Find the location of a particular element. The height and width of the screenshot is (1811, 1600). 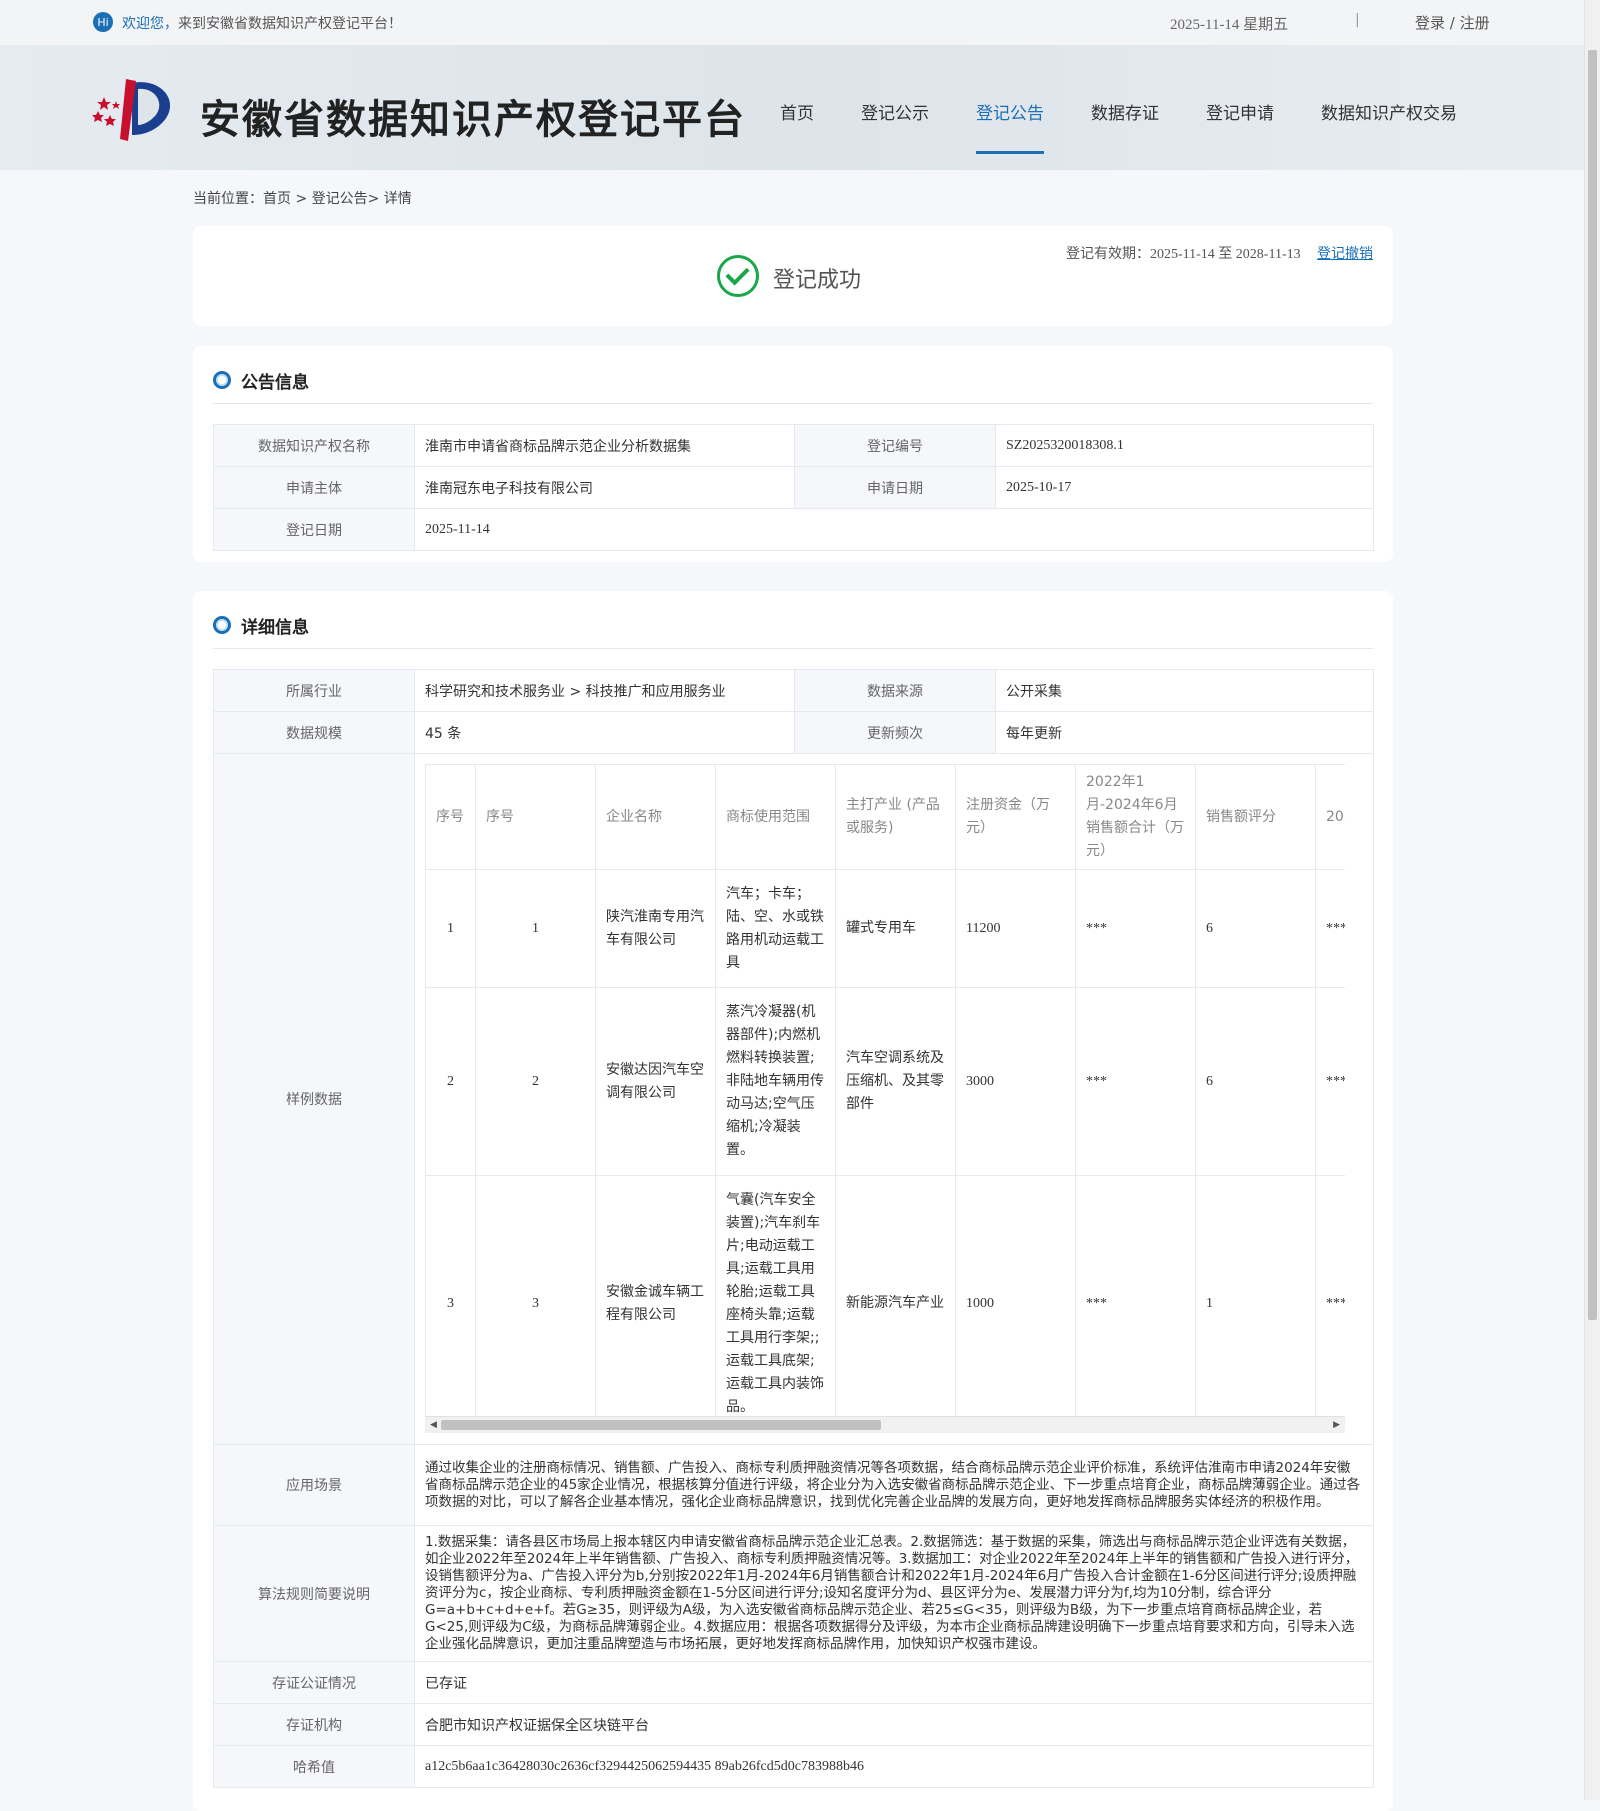

scroll-left-icon: ◀ is located at coordinates (433, 1425).